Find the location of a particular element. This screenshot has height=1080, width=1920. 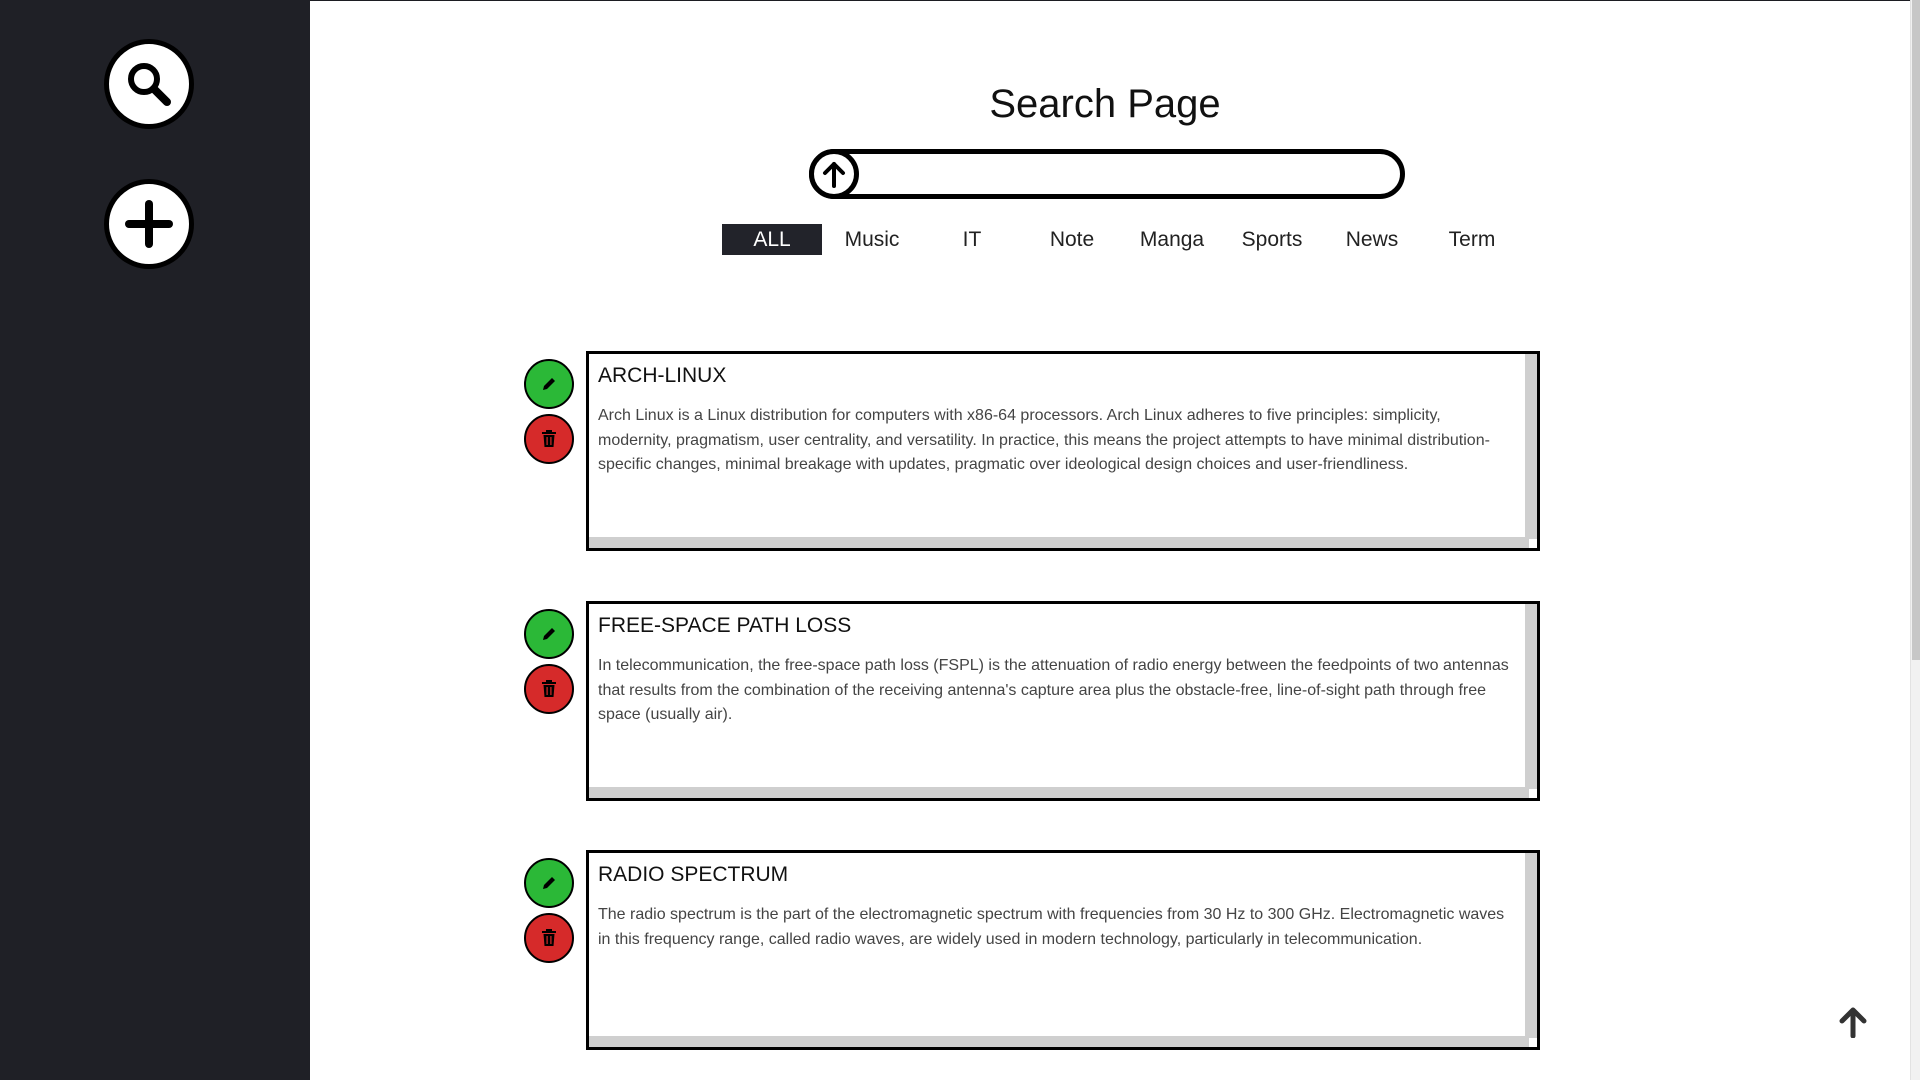

tab-news: News is located at coordinates (1372, 239).